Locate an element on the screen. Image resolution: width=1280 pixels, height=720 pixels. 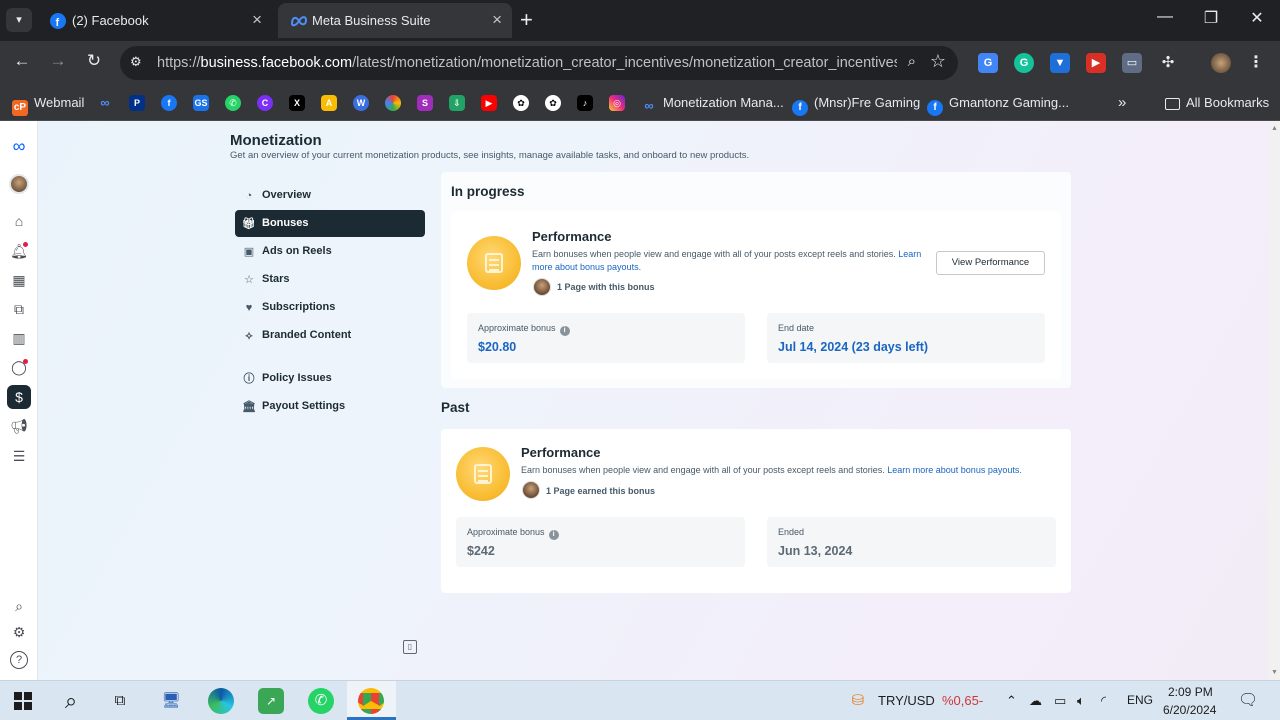
tab-search-button: ▾ is located at coordinates (19, 20).